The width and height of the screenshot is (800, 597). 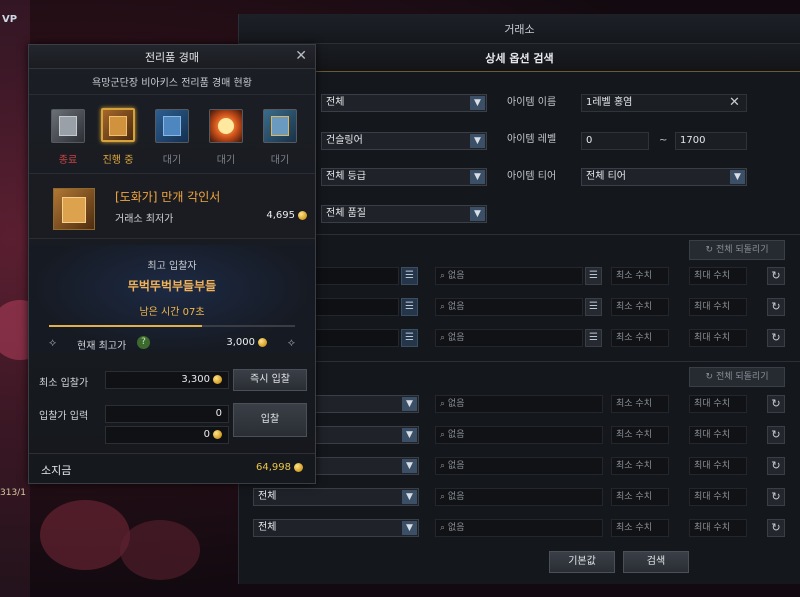 I want to click on reset-stats-button: ↻ 전체 되돌리기, so click(x=737, y=377).